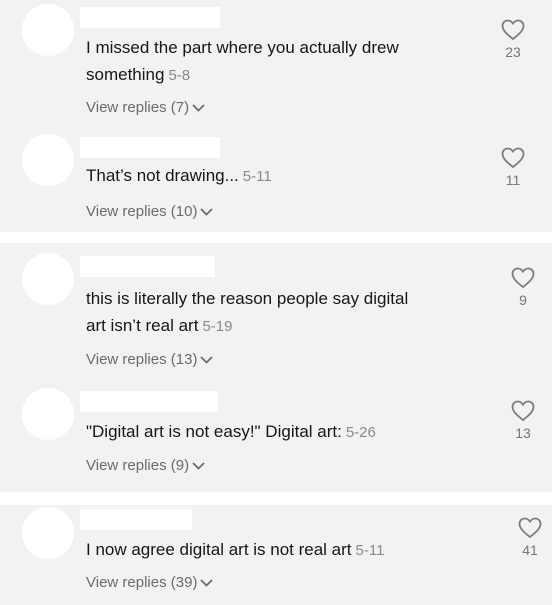 The image size is (552, 605). I want to click on view-replies-button: View replies (10), so click(150, 211).